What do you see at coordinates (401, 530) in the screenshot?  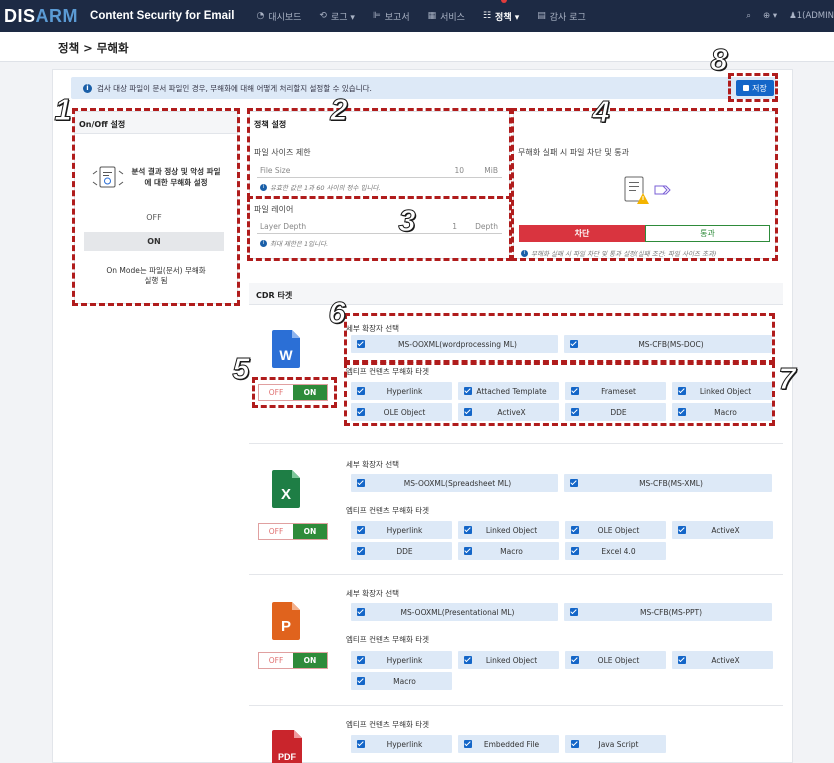 I see `excel-embed-item: Hyperlink` at bounding box center [401, 530].